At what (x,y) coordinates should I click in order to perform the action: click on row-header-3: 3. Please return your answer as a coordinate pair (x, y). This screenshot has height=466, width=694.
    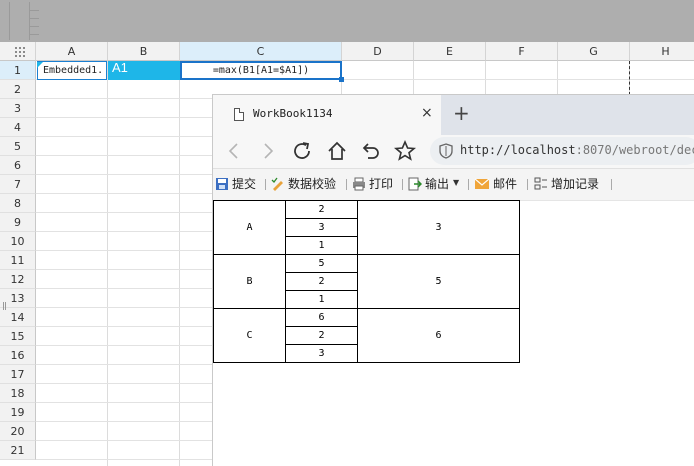
    Looking at the image, I should click on (18, 108).